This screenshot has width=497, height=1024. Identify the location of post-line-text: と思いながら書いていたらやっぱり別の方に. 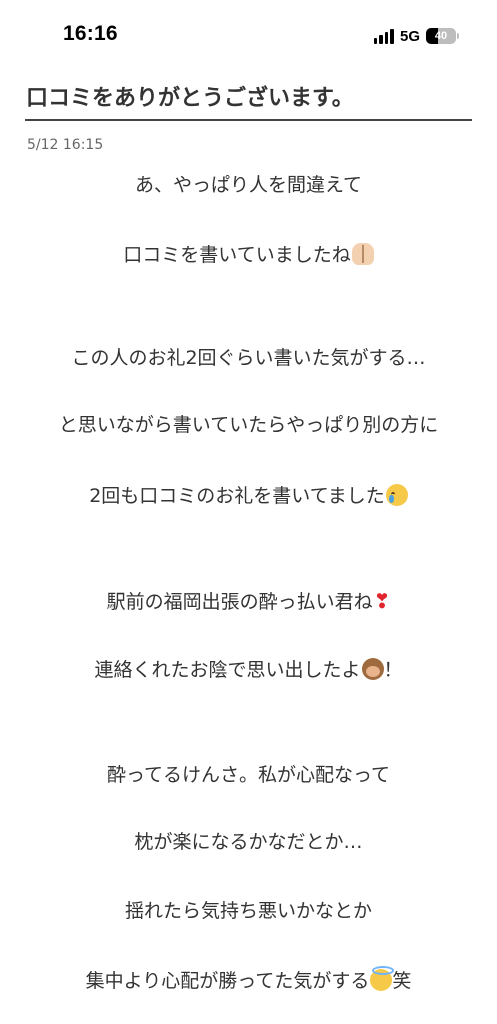
(248, 425).